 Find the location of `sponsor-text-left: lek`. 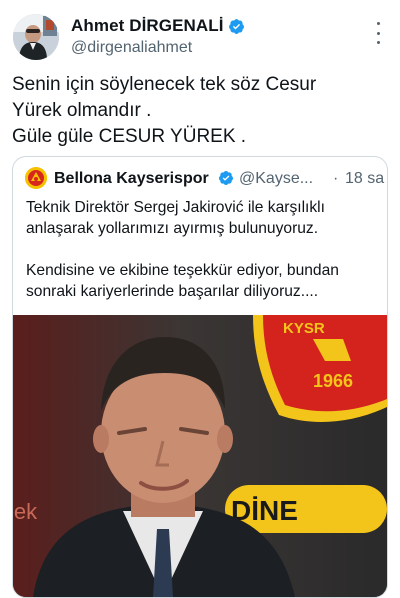

sponsor-text-left: lek is located at coordinates (25, 511).